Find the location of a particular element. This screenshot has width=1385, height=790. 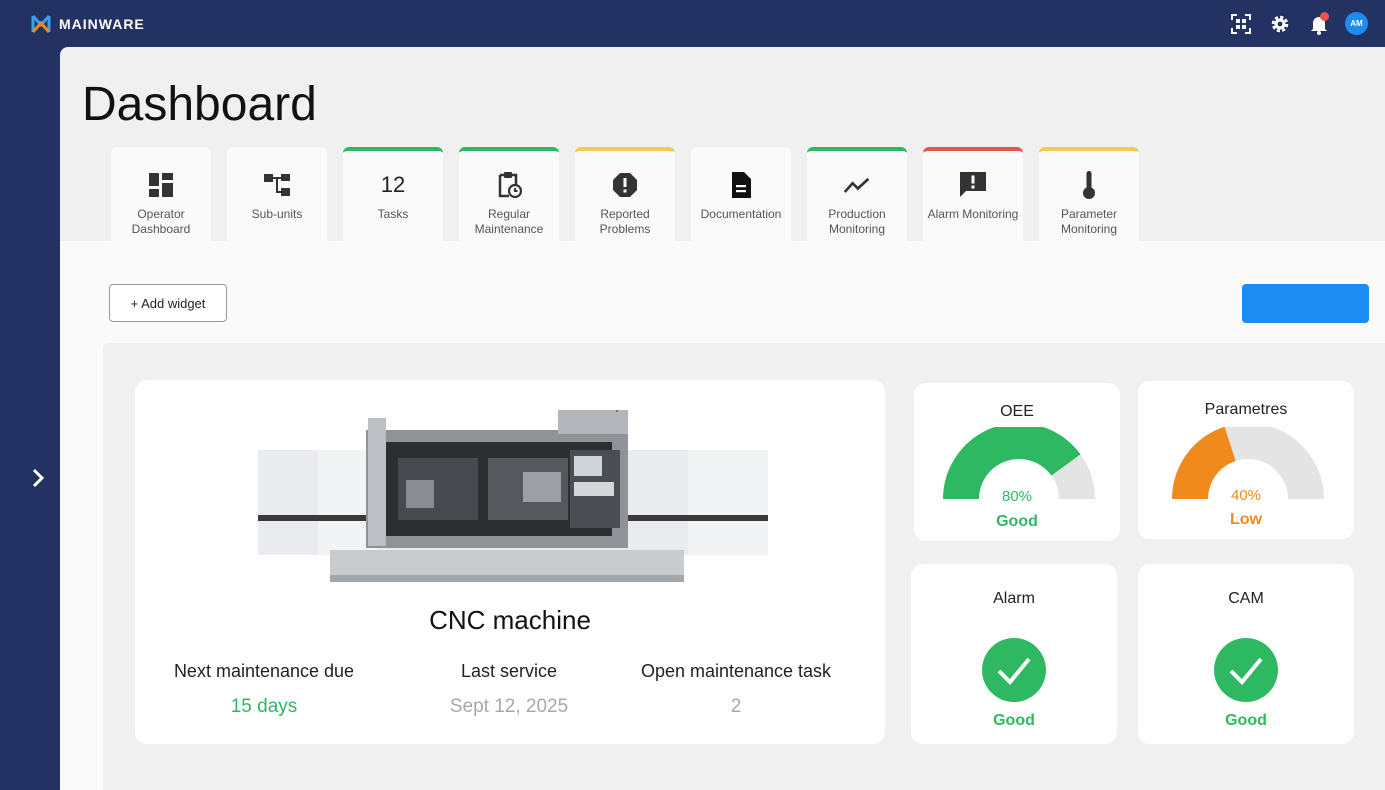

stat-value: Sept 12, 2025 is located at coordinates (509, 706).